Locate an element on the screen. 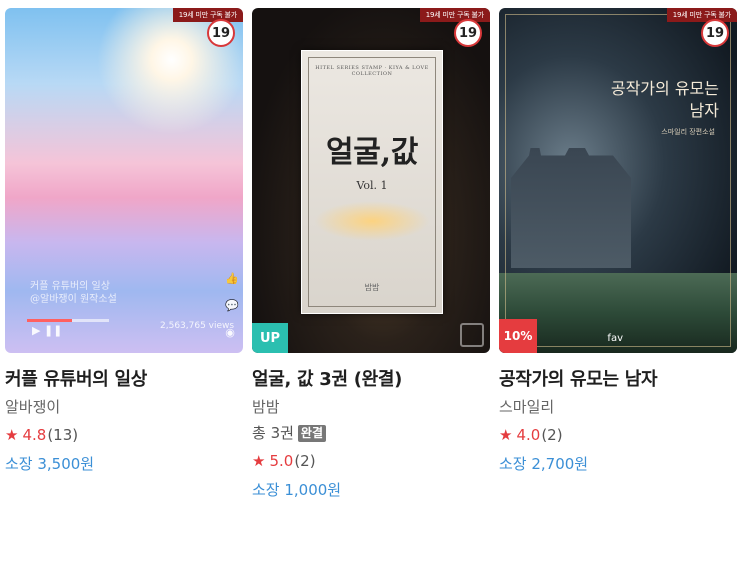 This screenshot has height=561, width=743. headlight-glow is located at coordinates (372, 221).